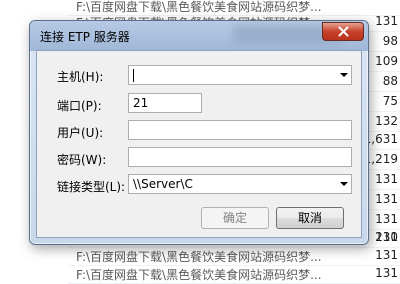 This screenshot has width=400, height=284. What do you see at coordinates (141, 103) in the screenshot?
I see `port-value: 21` at bounding box center [141, 103].